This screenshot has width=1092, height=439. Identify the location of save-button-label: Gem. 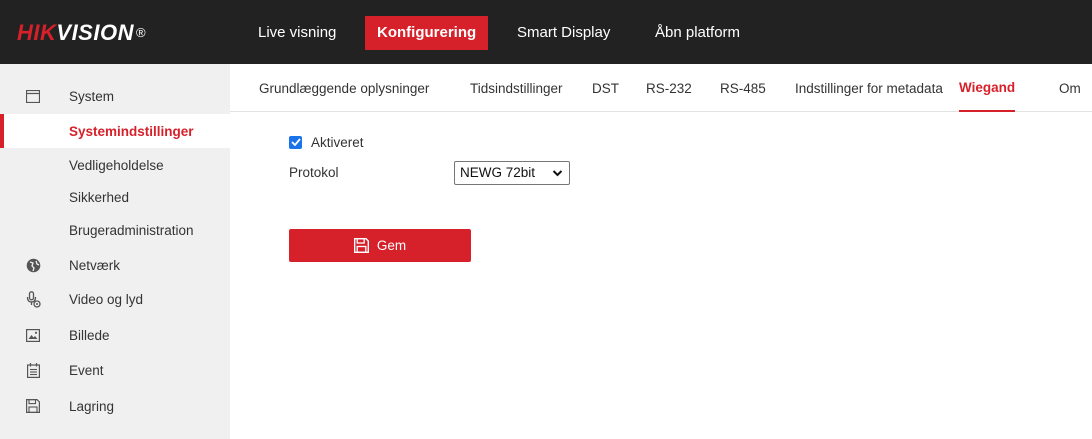
(391, 245).